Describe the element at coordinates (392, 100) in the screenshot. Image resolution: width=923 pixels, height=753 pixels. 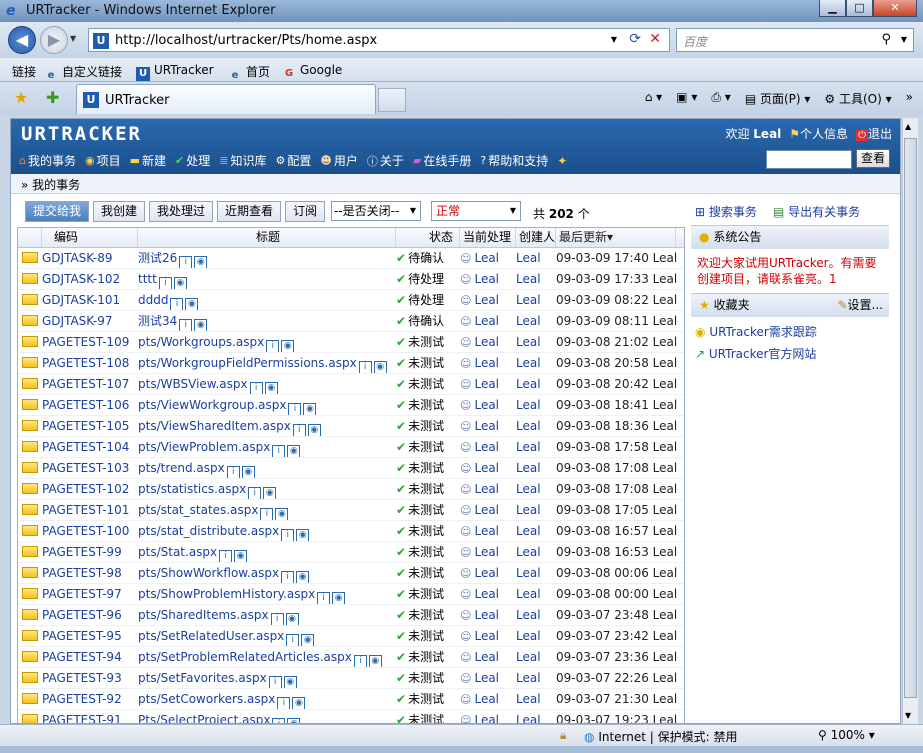
I see `new-tab-button` at that location.